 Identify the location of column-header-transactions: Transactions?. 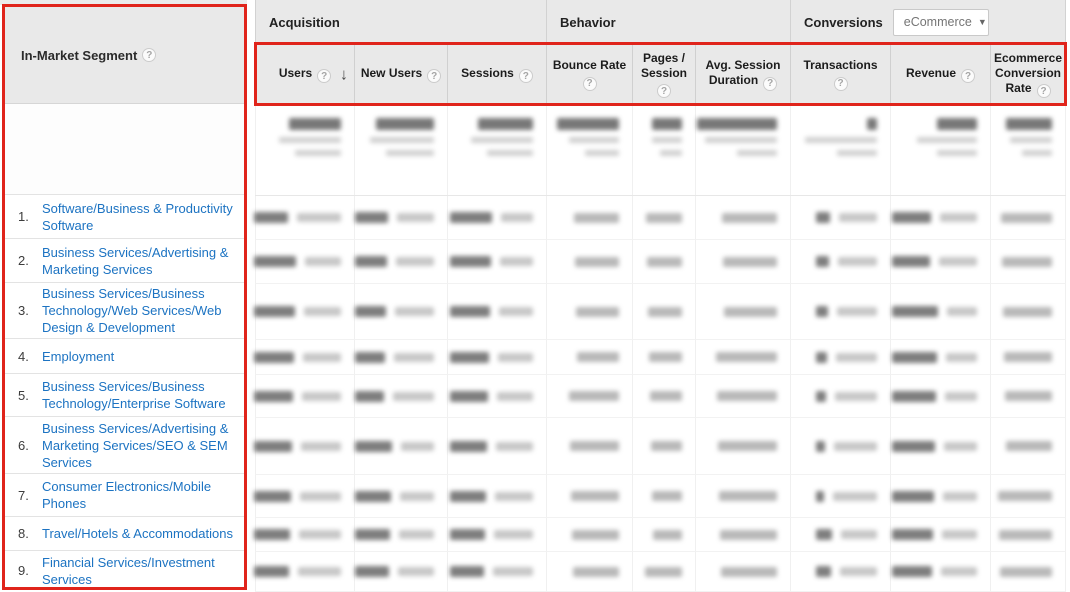
(840, 74).